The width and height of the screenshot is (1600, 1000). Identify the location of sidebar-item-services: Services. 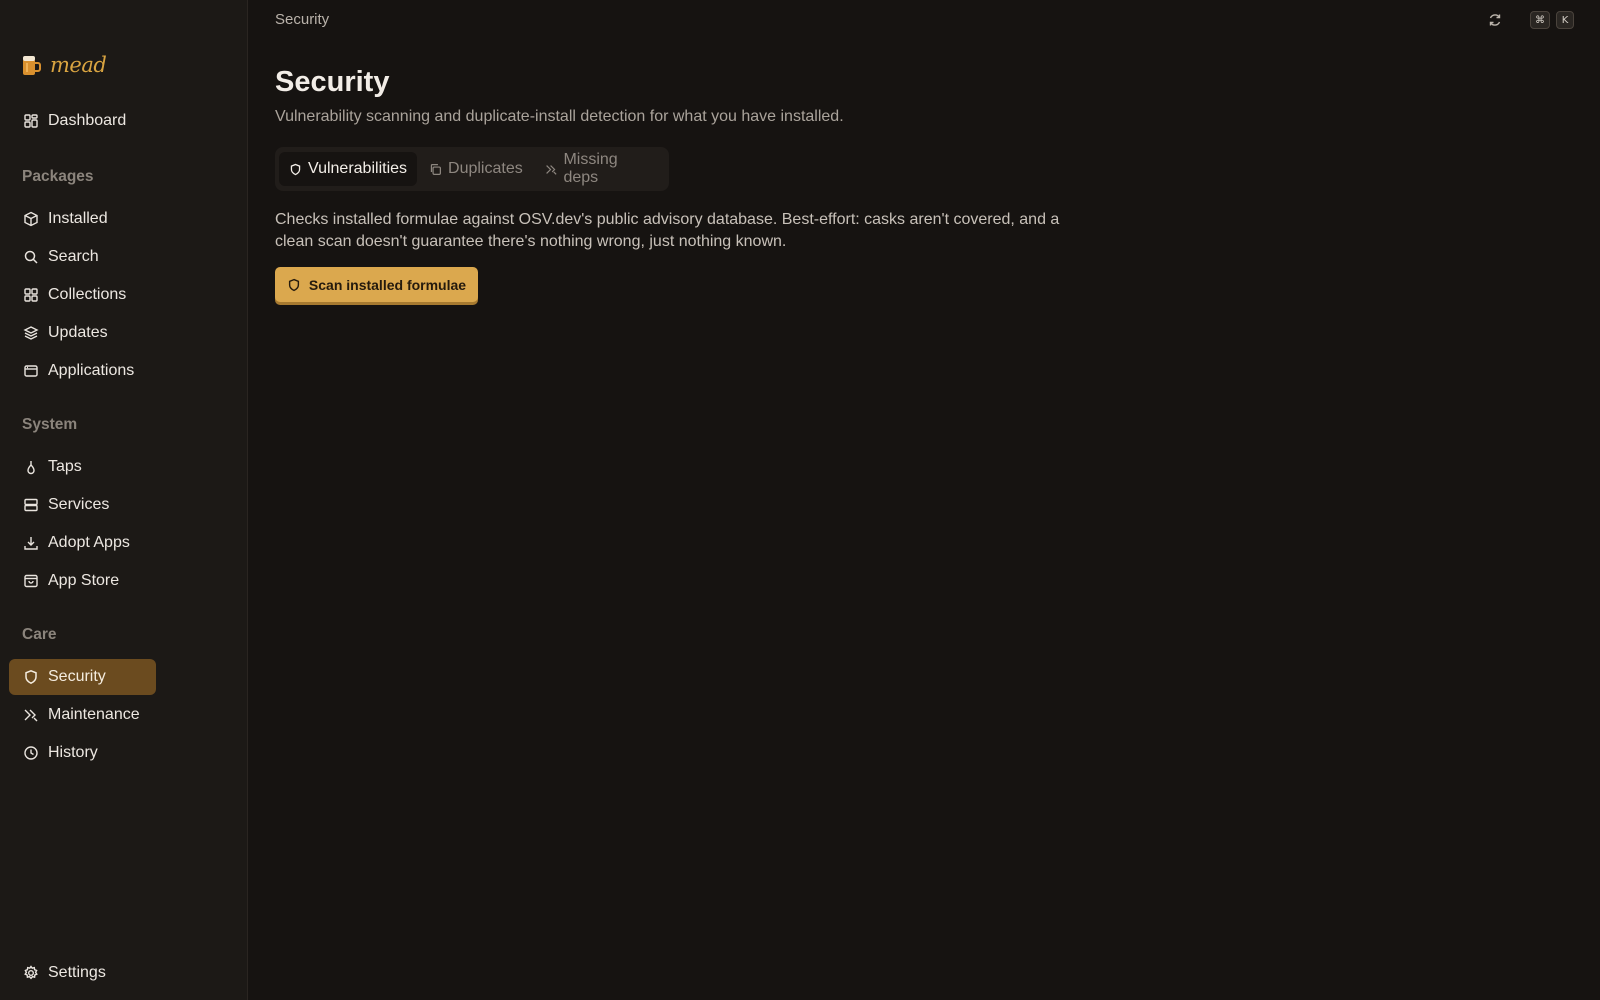
(82, 505).